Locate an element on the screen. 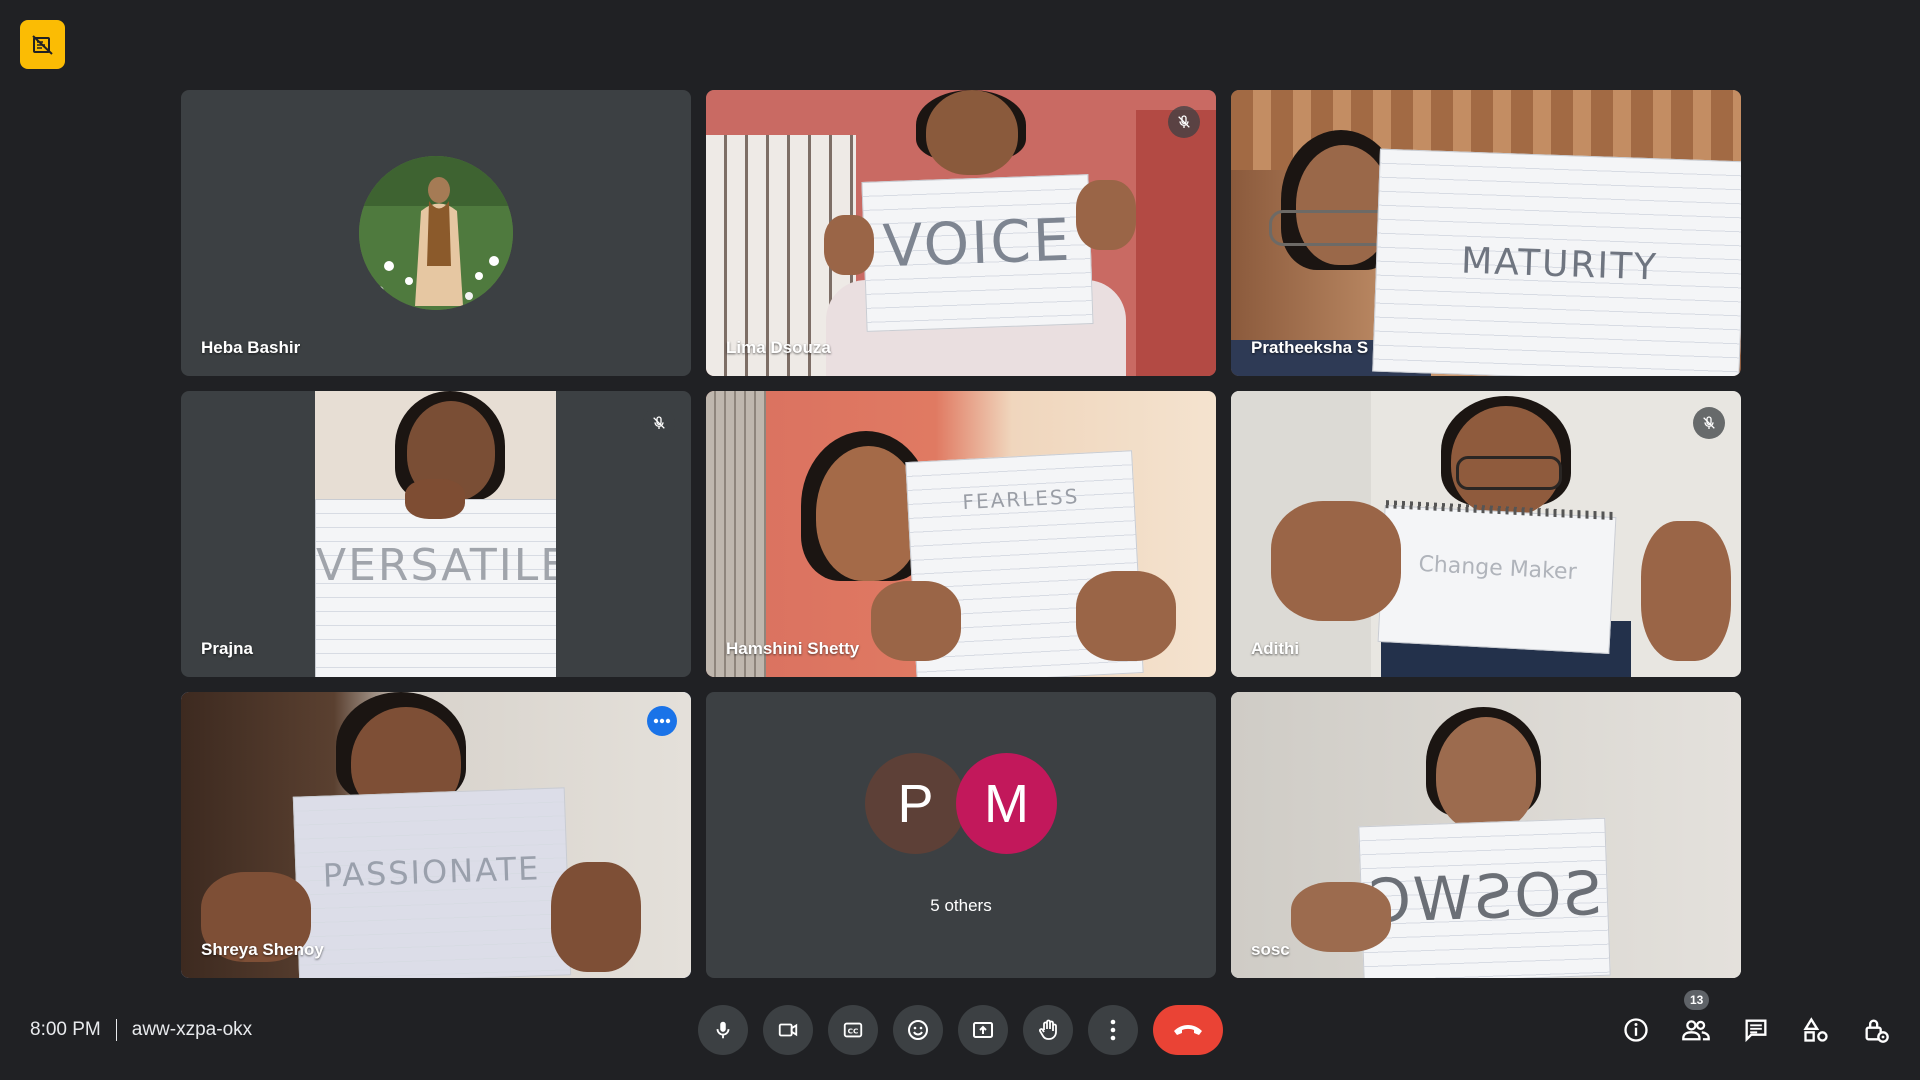 The image size is (1920, 1080). people-button: 13 is located at coordinates (1696, 1023).